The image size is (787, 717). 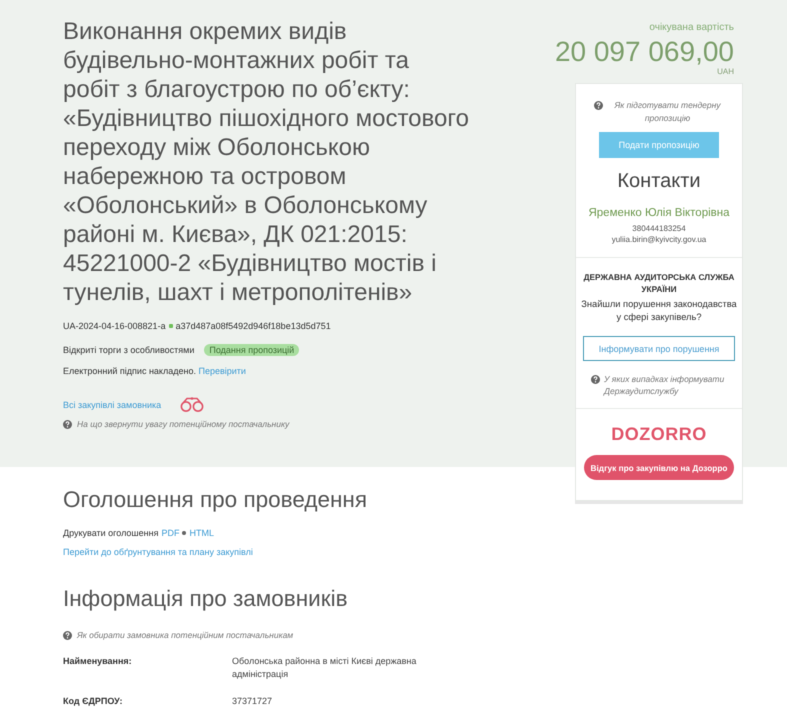 I want to click on value-label: очікувана вартість, so click(x=692, y=28).